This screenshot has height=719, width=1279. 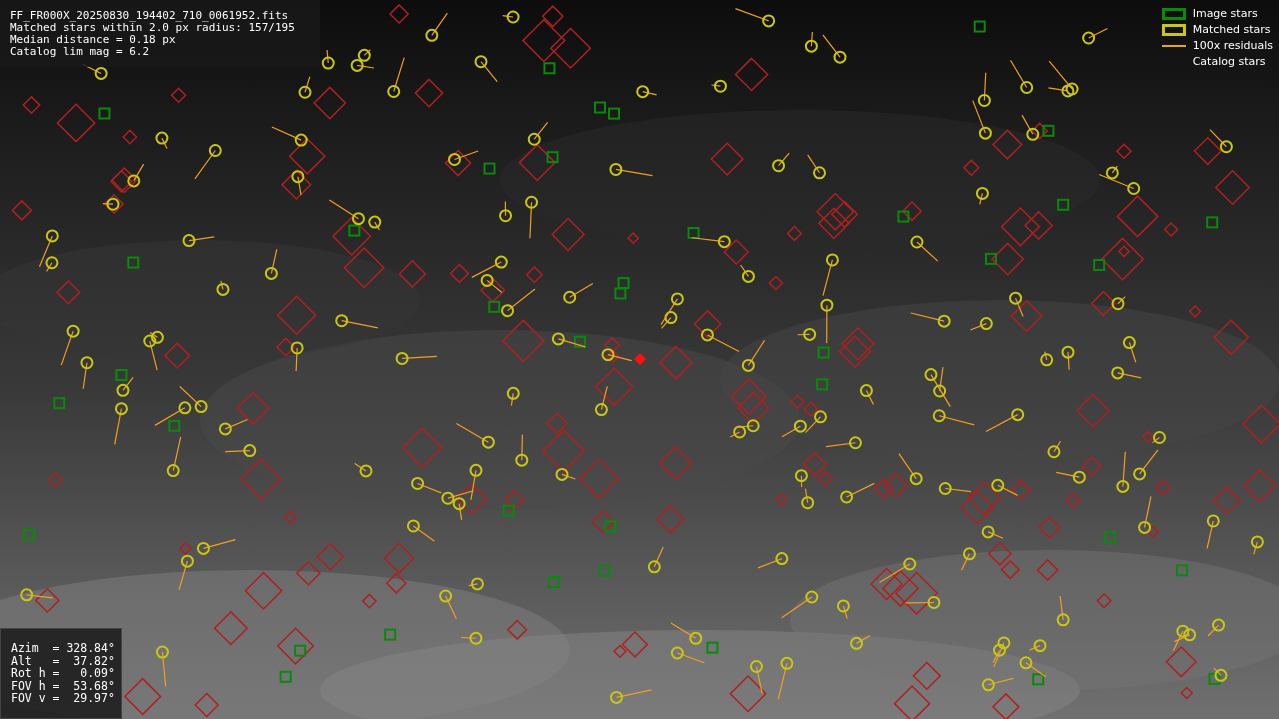 What do you see at coordinates (1231, 29) in the screenshot?
I see `legend-label: Matched stars` at bounding box center [1231, 29].